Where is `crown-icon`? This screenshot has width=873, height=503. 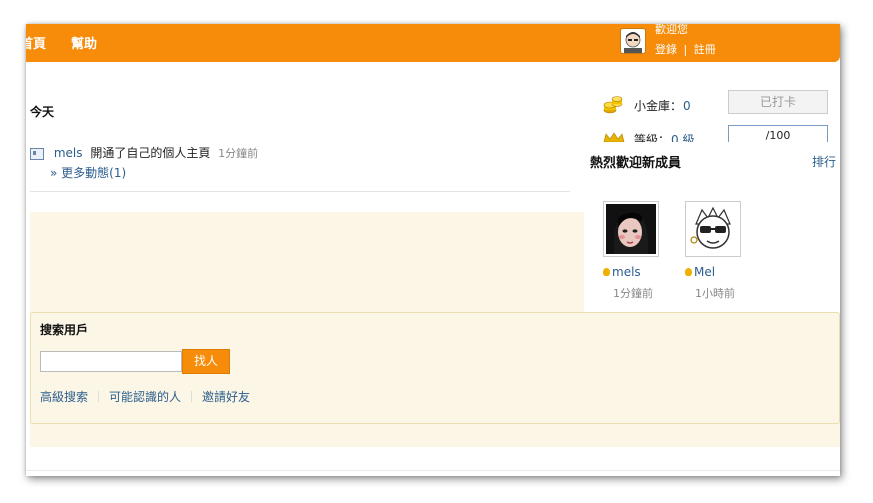
crown-icon is located at coordinates (614, 137).